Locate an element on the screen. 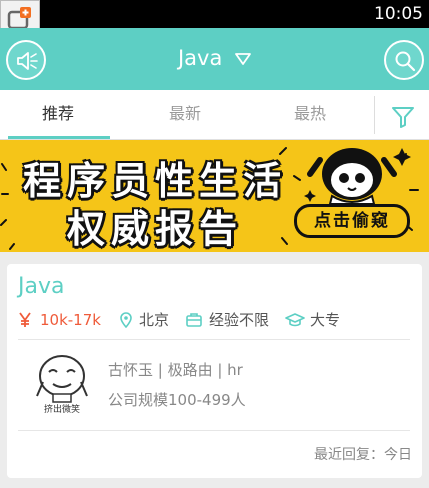 This screenshot has height=488, width=429. status-time: 10:05 is located at coordinates (398, 14).